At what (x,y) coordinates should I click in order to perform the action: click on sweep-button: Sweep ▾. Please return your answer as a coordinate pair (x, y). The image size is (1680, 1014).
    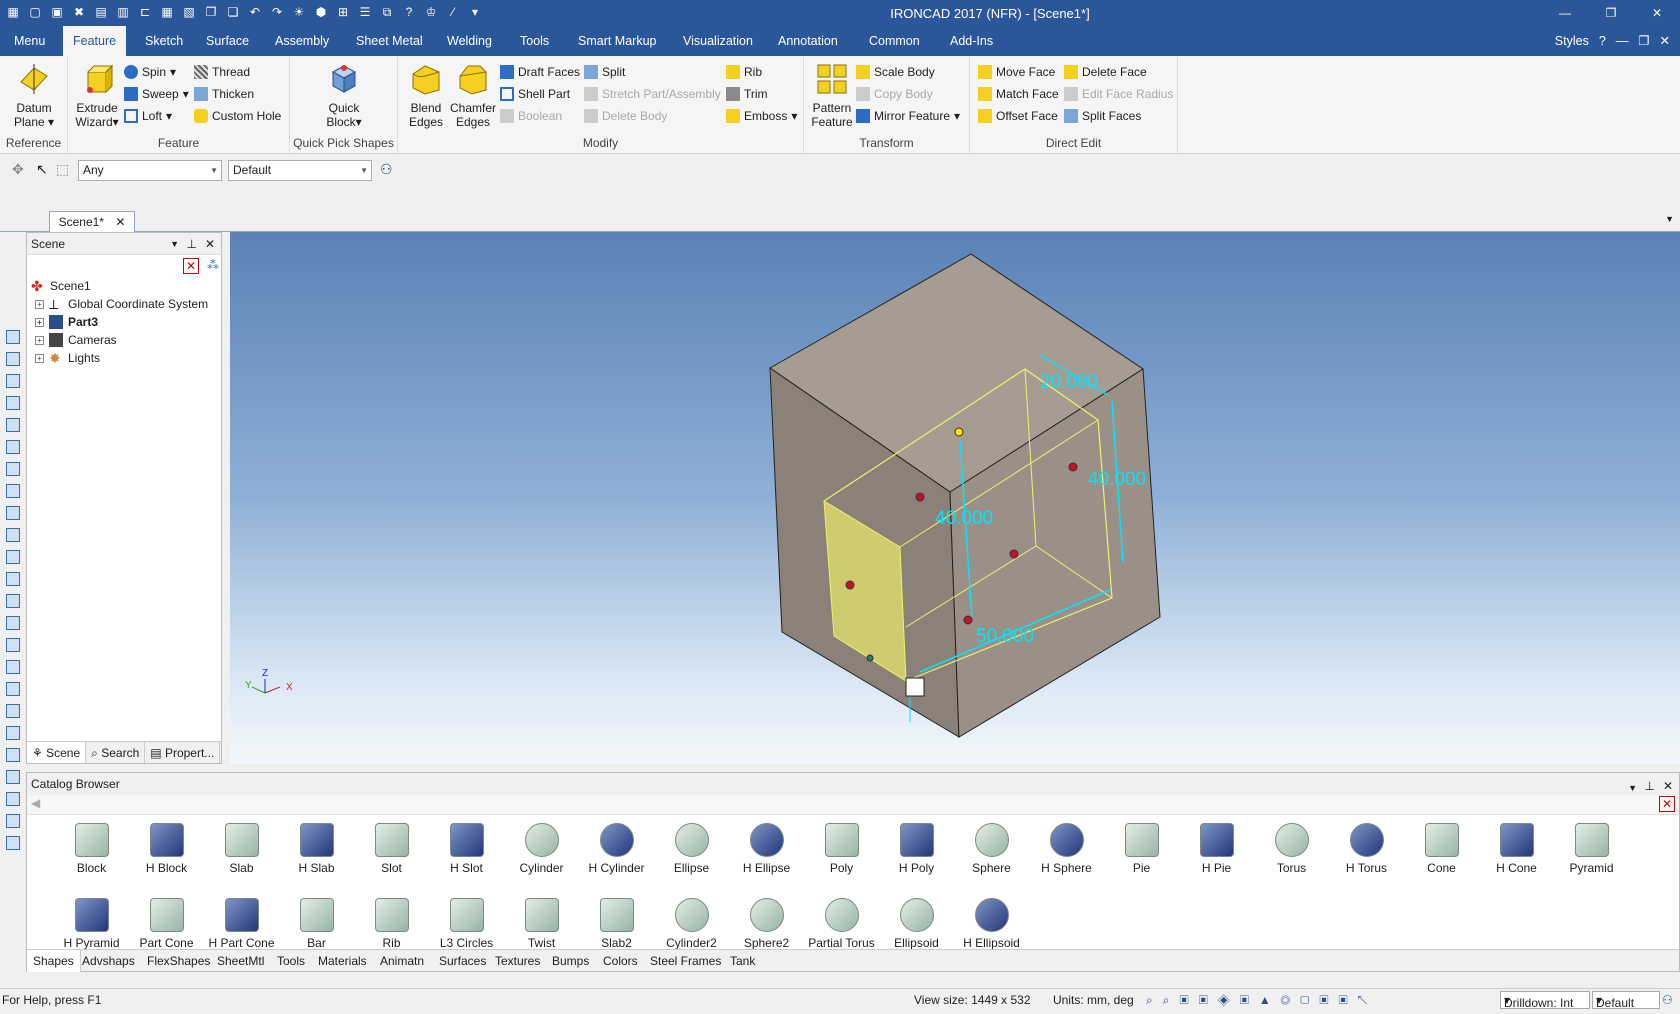
    Looking at the image, I should click on (156, 94).